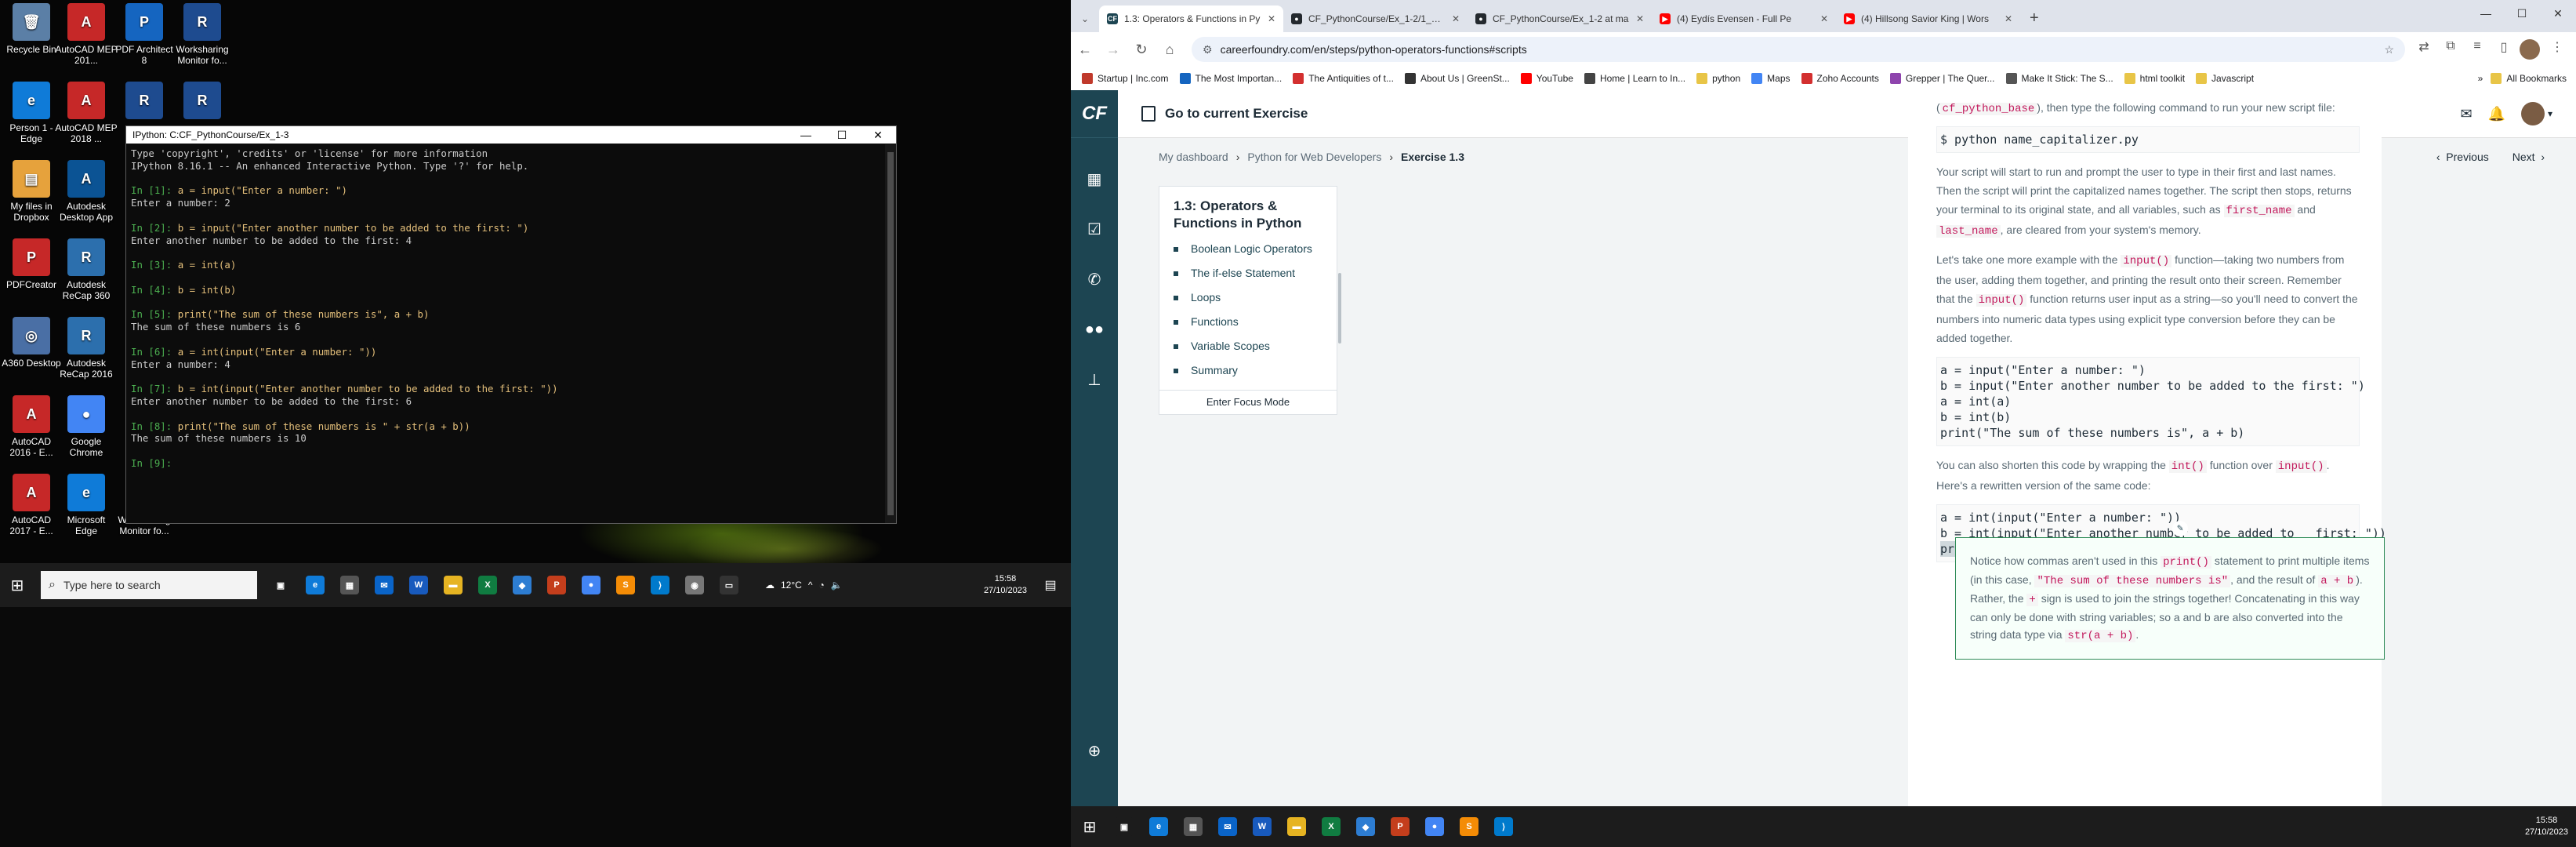  Describe the element at coordinates (487, 585) in the screenshot. I see `excel-icon: X` at that location.